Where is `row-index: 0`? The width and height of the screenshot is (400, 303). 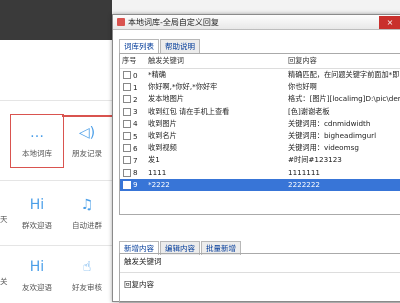
row-index: 0 is located at coordinates (134, 75).